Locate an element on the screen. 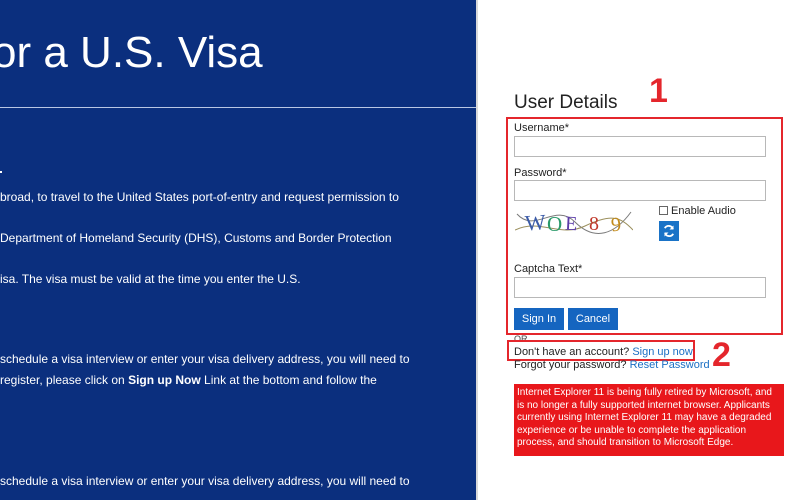 The image size is (800, 500). forgot-password-row: Forgot your password? Reset Password is located at coordinates (612, 365).